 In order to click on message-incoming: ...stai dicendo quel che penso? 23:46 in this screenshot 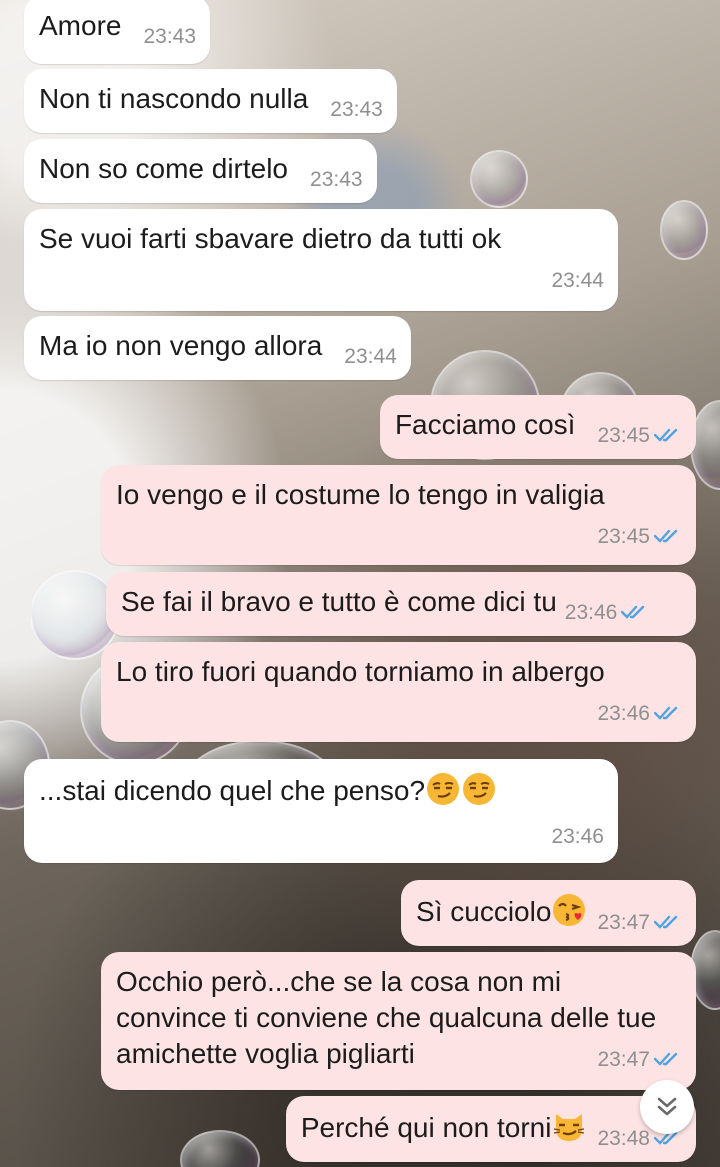, I will do `click(321, 811)`.